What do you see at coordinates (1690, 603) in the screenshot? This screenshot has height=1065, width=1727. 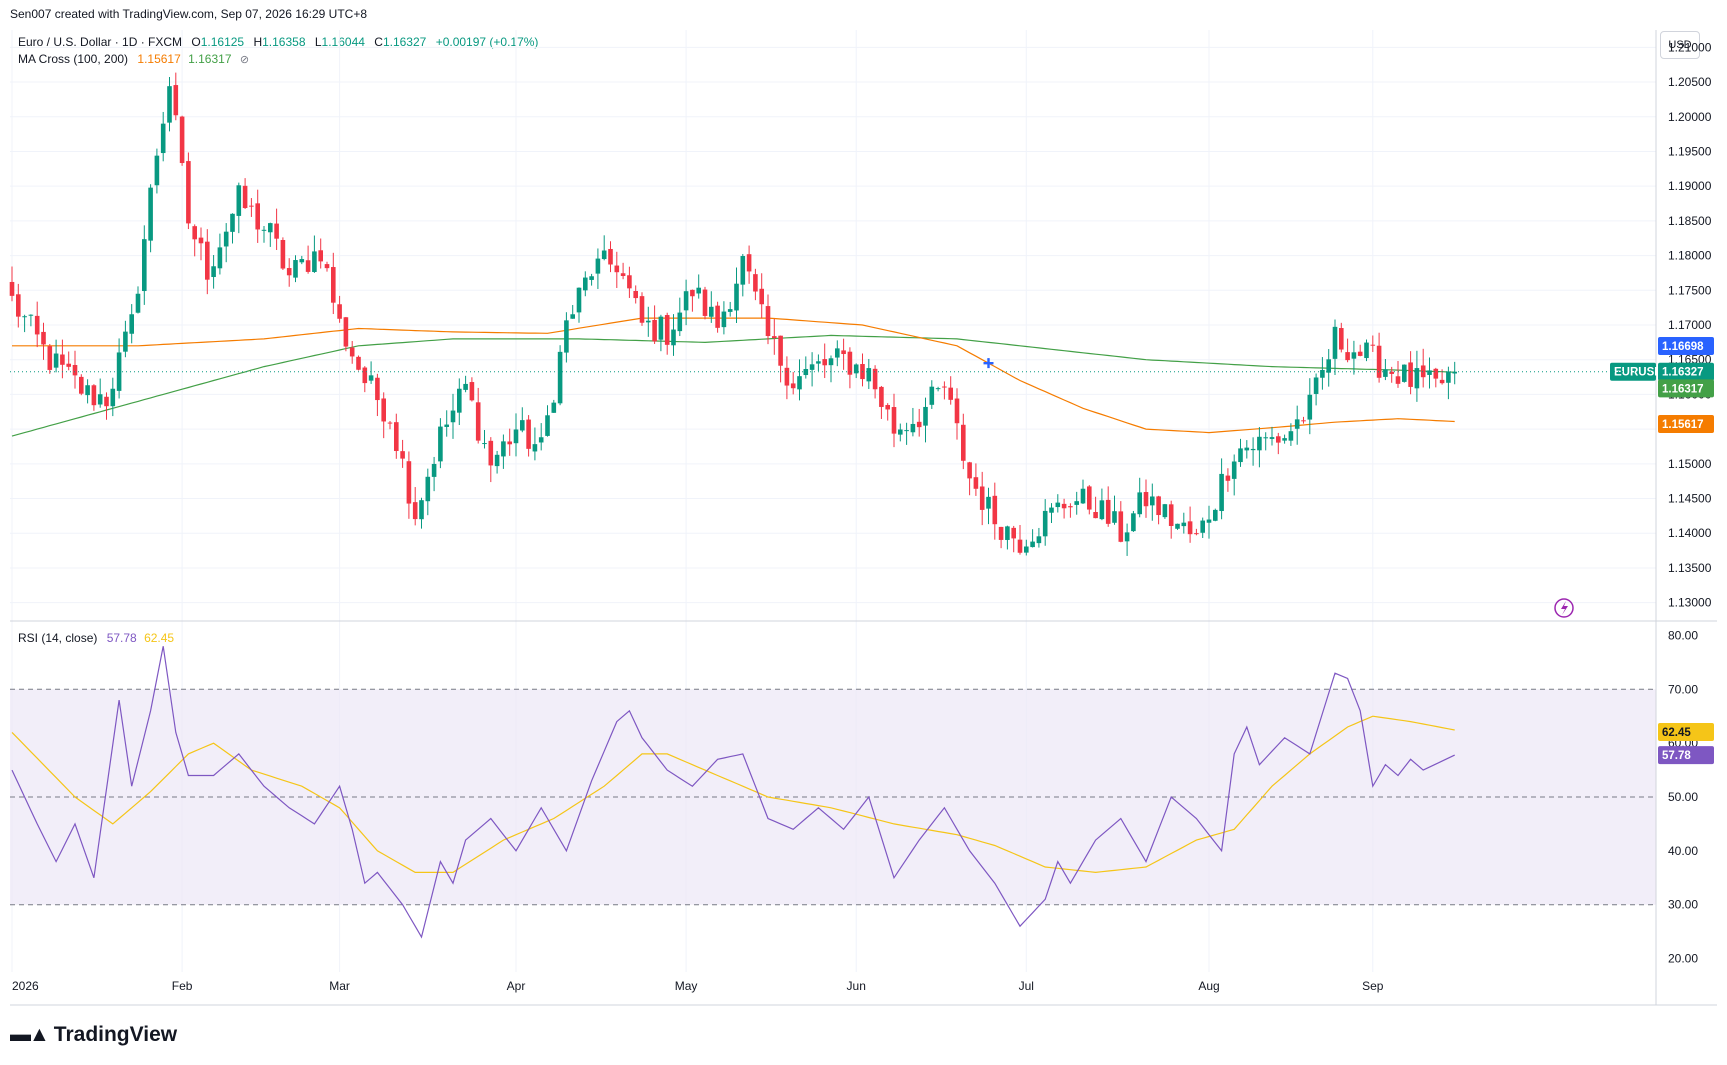 I see `price-tick-label: 1.13000` at bounding box center [1690, 603].